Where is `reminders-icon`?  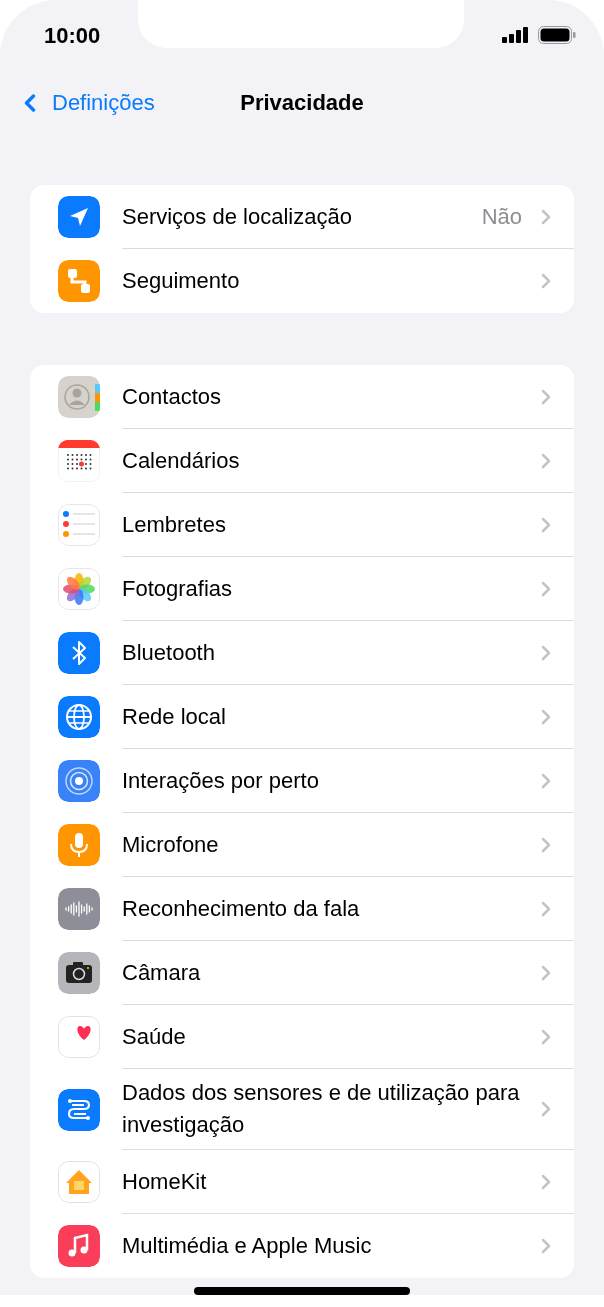 reminders-icon is located at coordinates (79, 525).